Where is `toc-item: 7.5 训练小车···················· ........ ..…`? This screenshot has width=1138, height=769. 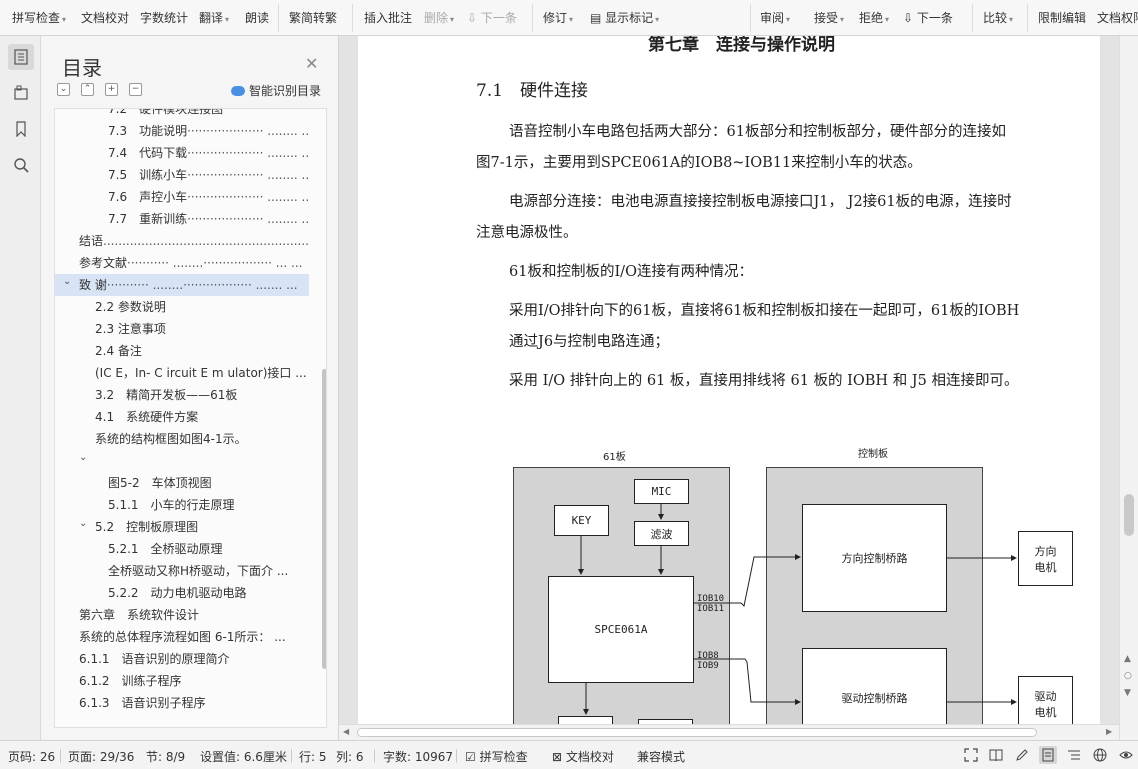
toc-item: 7.5 训练小车···················· ........ ..… is located at coordinates (182, 175).